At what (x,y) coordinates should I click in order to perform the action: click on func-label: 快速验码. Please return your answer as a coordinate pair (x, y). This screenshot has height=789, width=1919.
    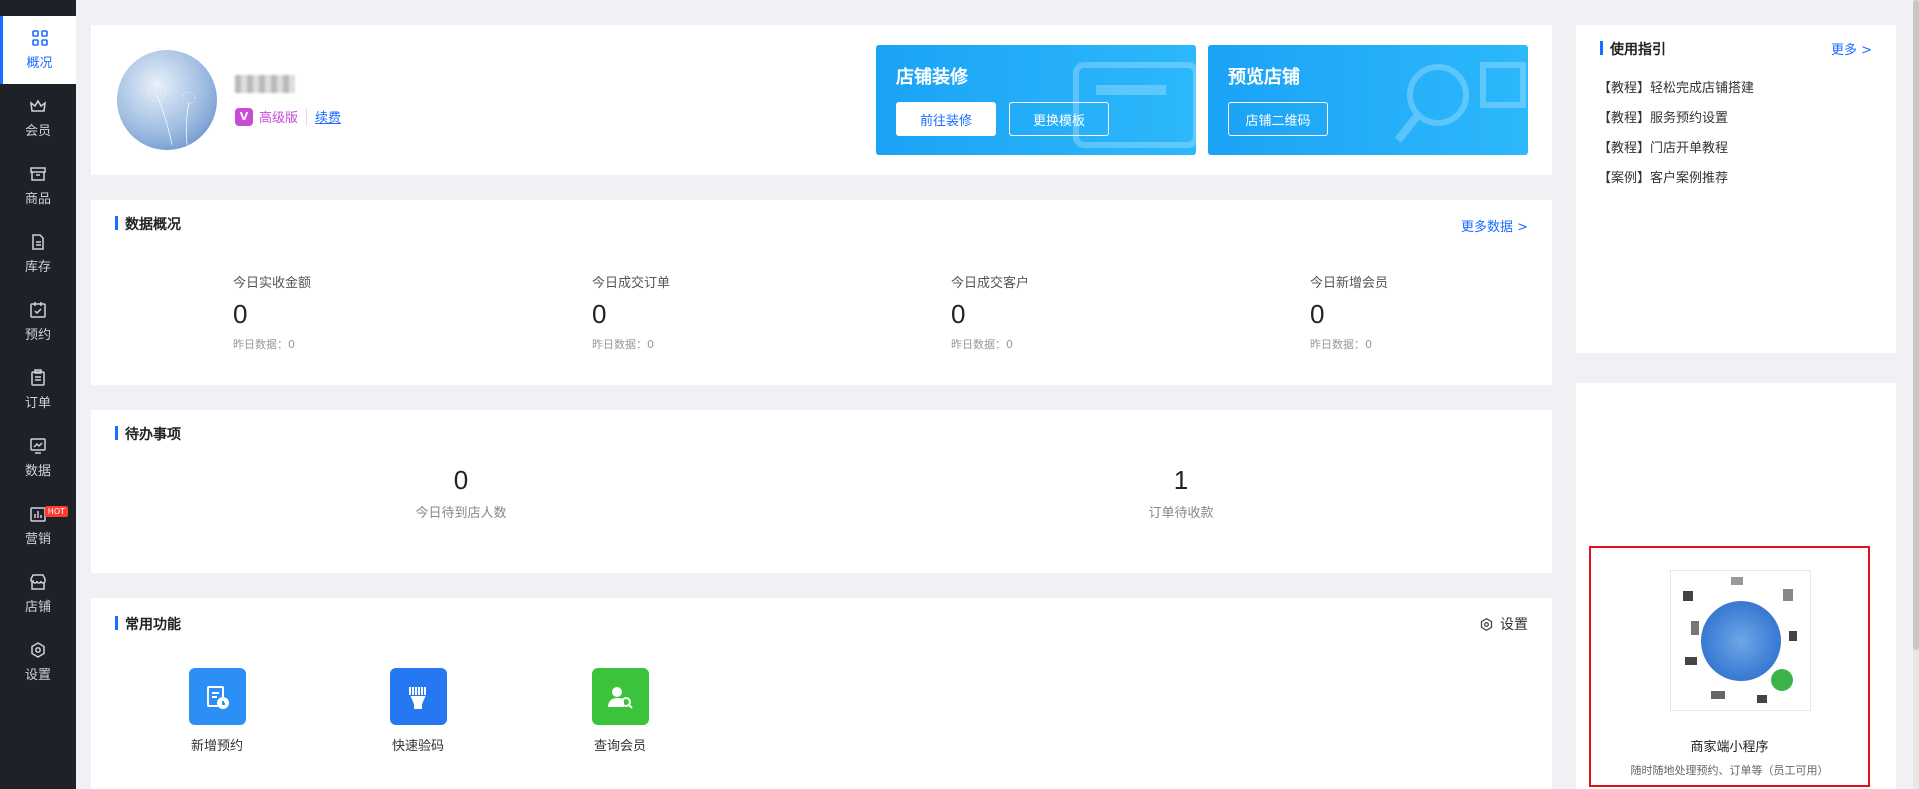
    Looking at the image, I should click on (417, 746).